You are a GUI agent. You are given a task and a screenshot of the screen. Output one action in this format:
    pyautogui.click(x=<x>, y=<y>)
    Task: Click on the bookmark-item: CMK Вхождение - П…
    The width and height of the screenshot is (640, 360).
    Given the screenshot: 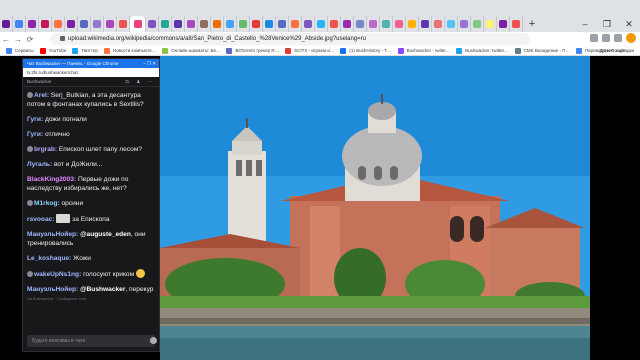 What is the action you would take?
    pyautogui.click(x=542, y=50)
    